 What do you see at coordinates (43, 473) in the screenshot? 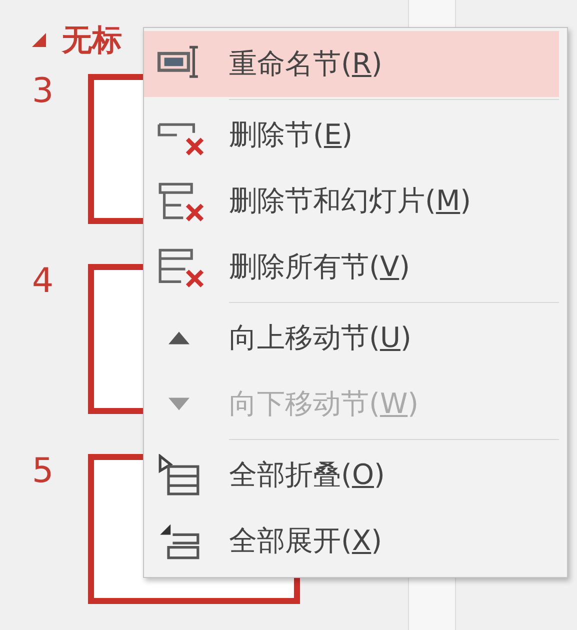
I see `slide-number: 5` at bounding box center [43, 473].